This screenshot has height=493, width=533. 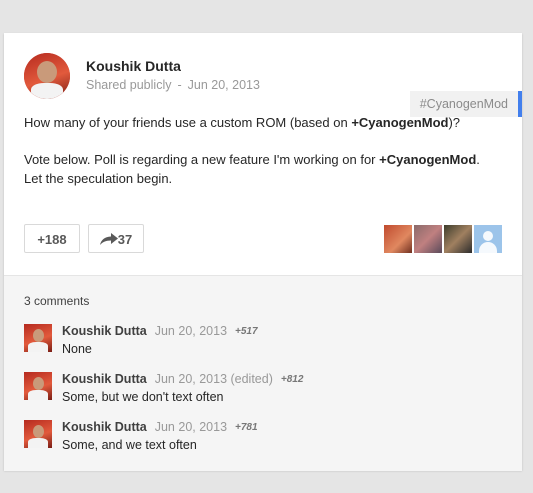 I want to click on post-actions: +188 37, so click(x=263, y=240).